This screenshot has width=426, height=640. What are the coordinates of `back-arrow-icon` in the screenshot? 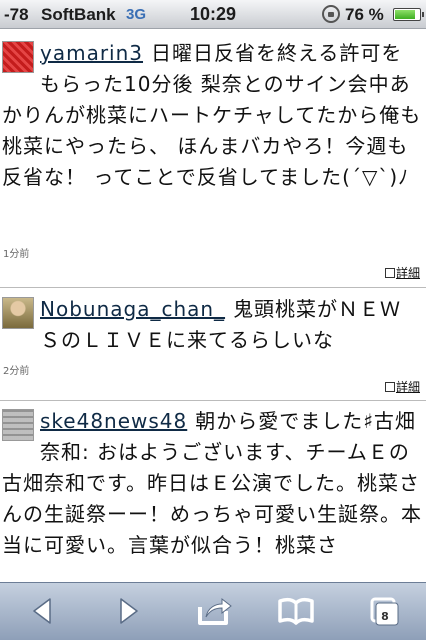 It's located at (42, 611).